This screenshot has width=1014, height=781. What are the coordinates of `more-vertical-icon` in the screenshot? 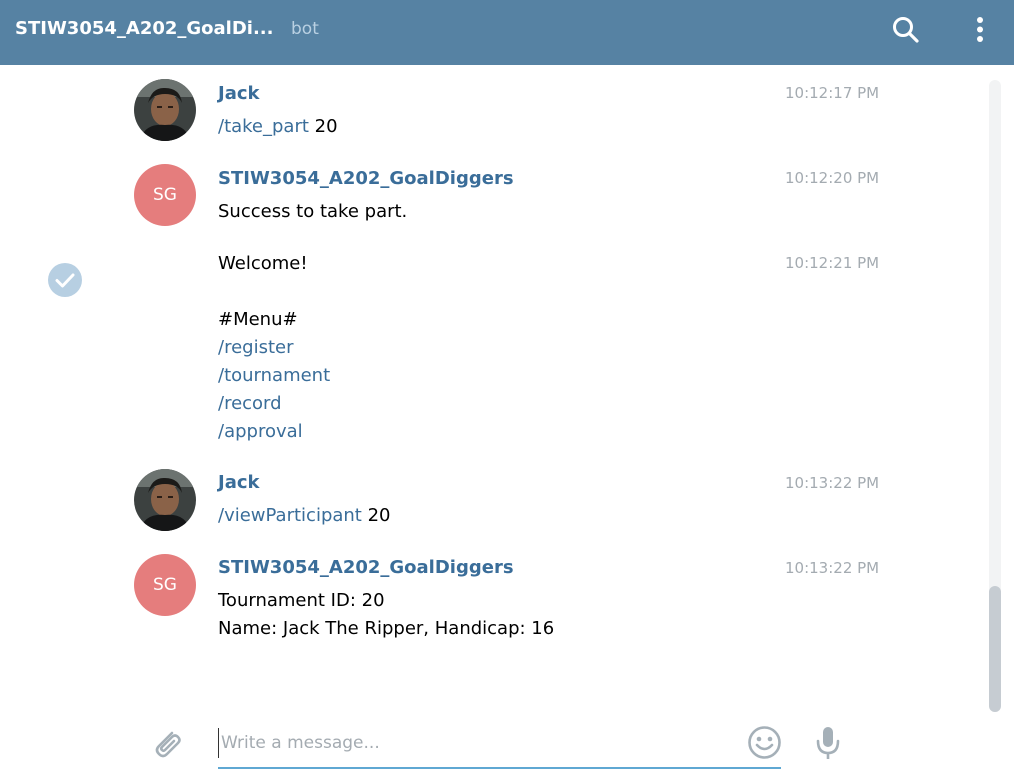 It's located at (980, 29).